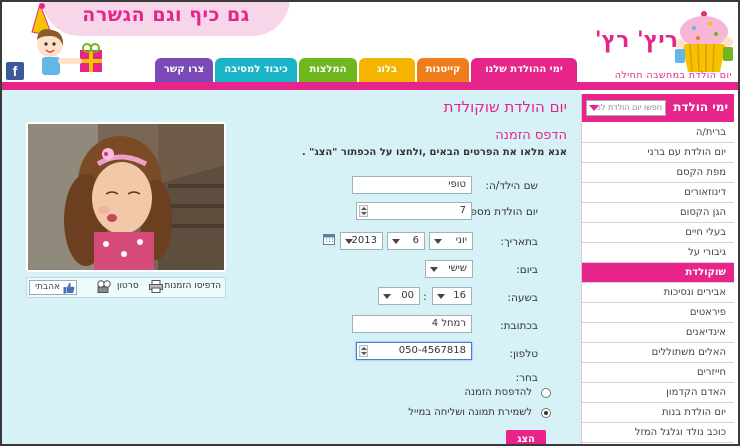  Describe the element at coordinates (470, 412) in the screenshot. I see `radio-save-and-email-label: לשמירת תמונה ושליחה במייל` at that location.